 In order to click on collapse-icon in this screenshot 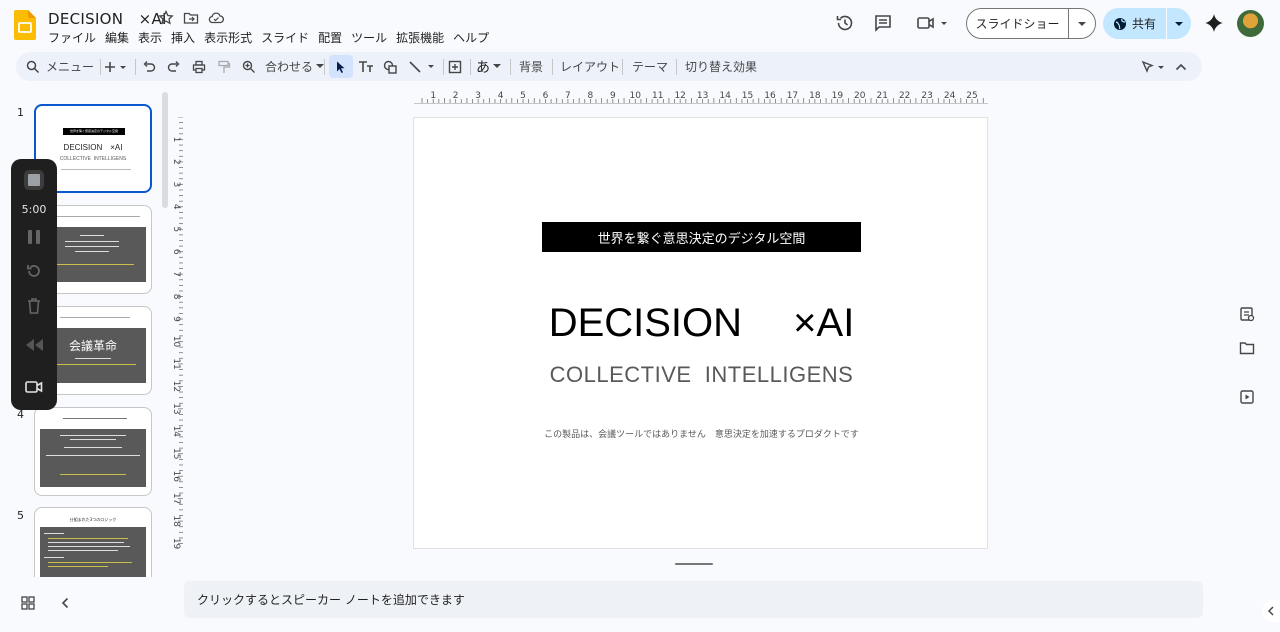, I will do `click(1181, 66)`.